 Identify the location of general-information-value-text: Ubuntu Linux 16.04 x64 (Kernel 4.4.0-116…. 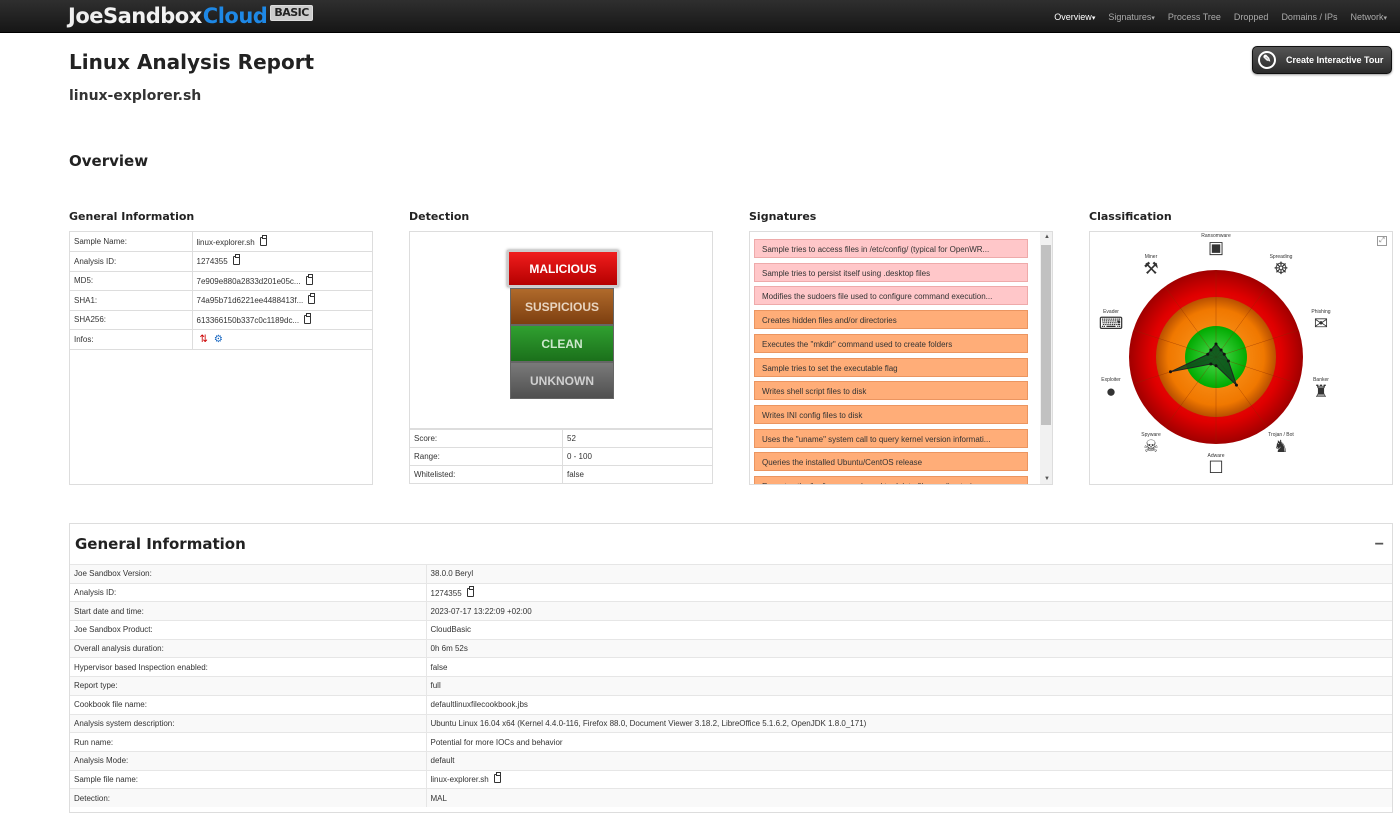
(649, 723).